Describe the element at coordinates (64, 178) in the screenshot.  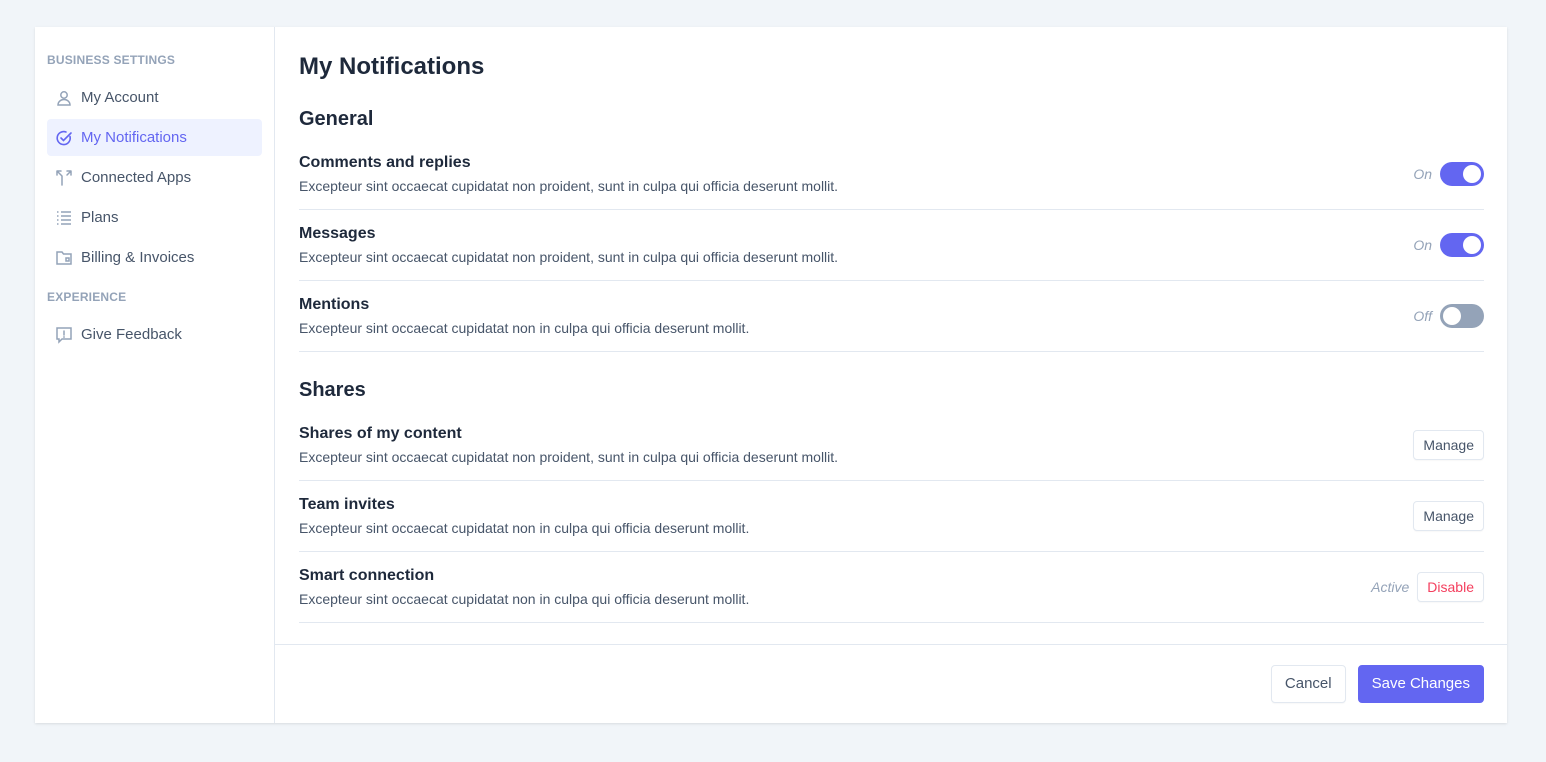
I see `branch-arrows-icon` at that location.